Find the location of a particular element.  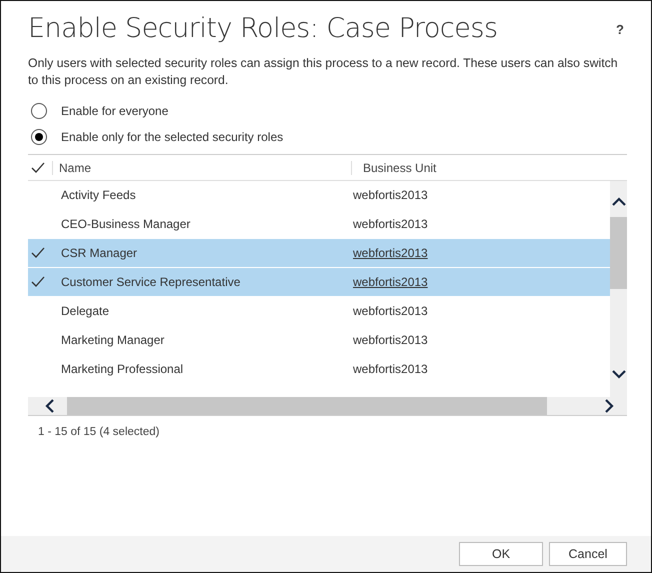

table-cell-text: CEO-Business Manager is located at coordinates (126, 224).